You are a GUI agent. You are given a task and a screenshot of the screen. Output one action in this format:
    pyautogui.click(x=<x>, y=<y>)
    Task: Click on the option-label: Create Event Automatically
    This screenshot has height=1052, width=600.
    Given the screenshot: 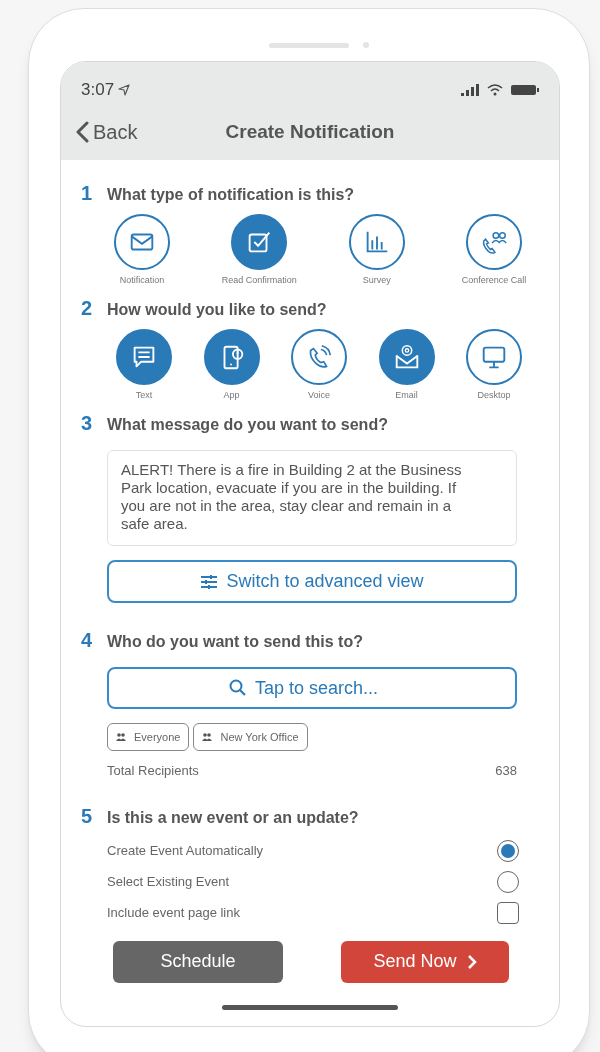 What is the action you would take?
    pyautogui.click(x=185, y=850)
    